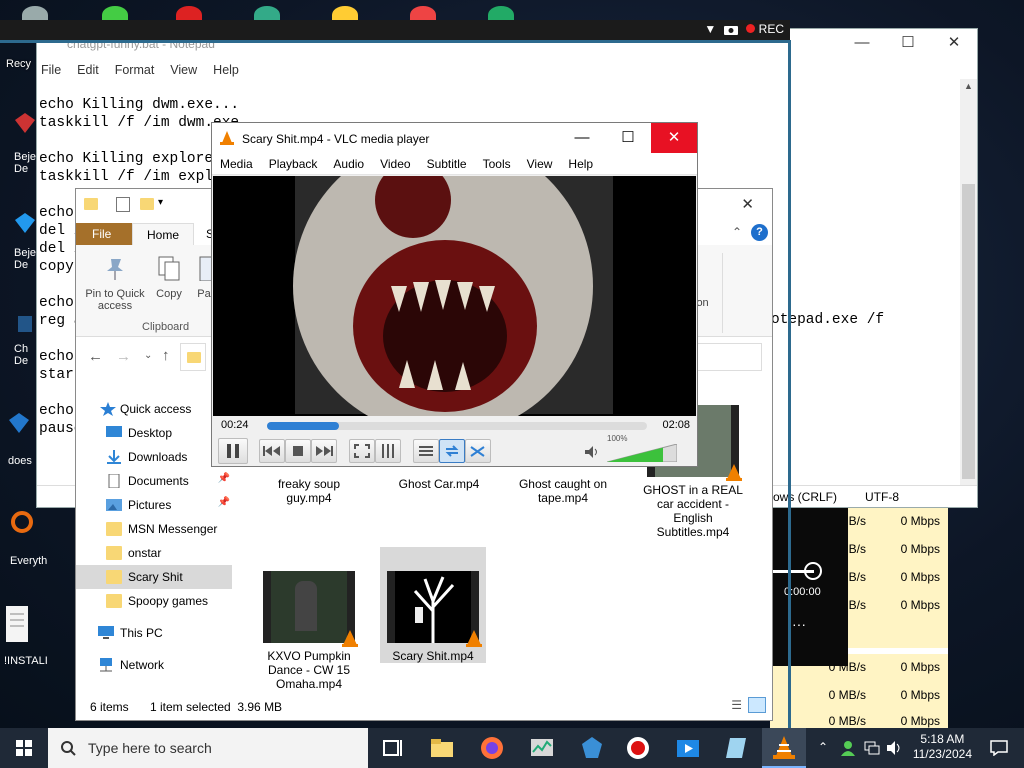  What do you see at coordinates (688, 748) in the screenshot?
I see `media-app-icon` at bounding box center [688, 748].